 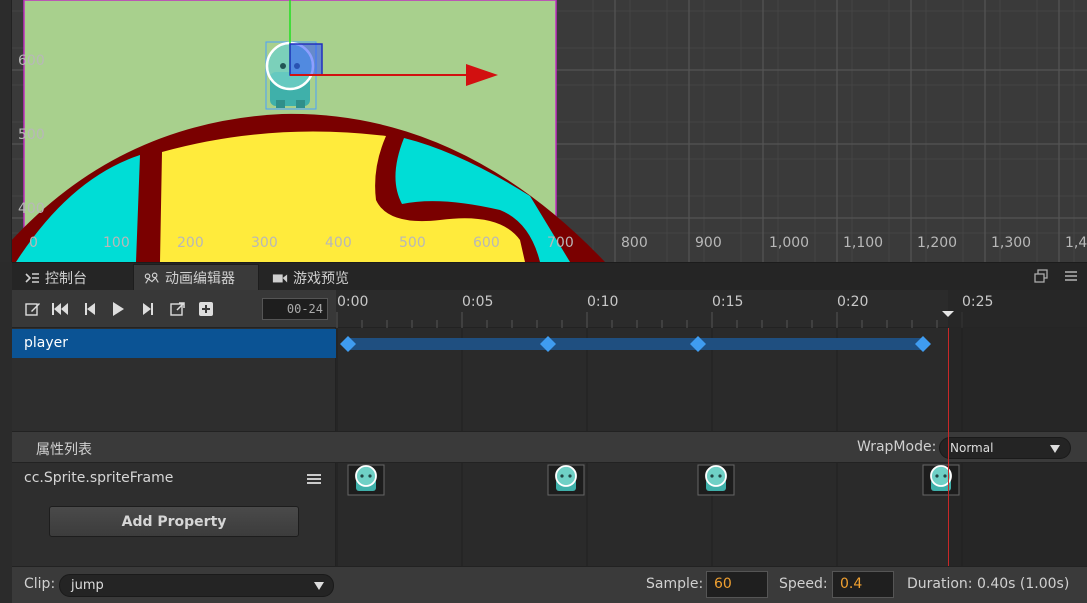 What do you see at coordinates (675, 584) in the screenshot?
I see `sample-label: Sample:` at bounding box center [675, 584].